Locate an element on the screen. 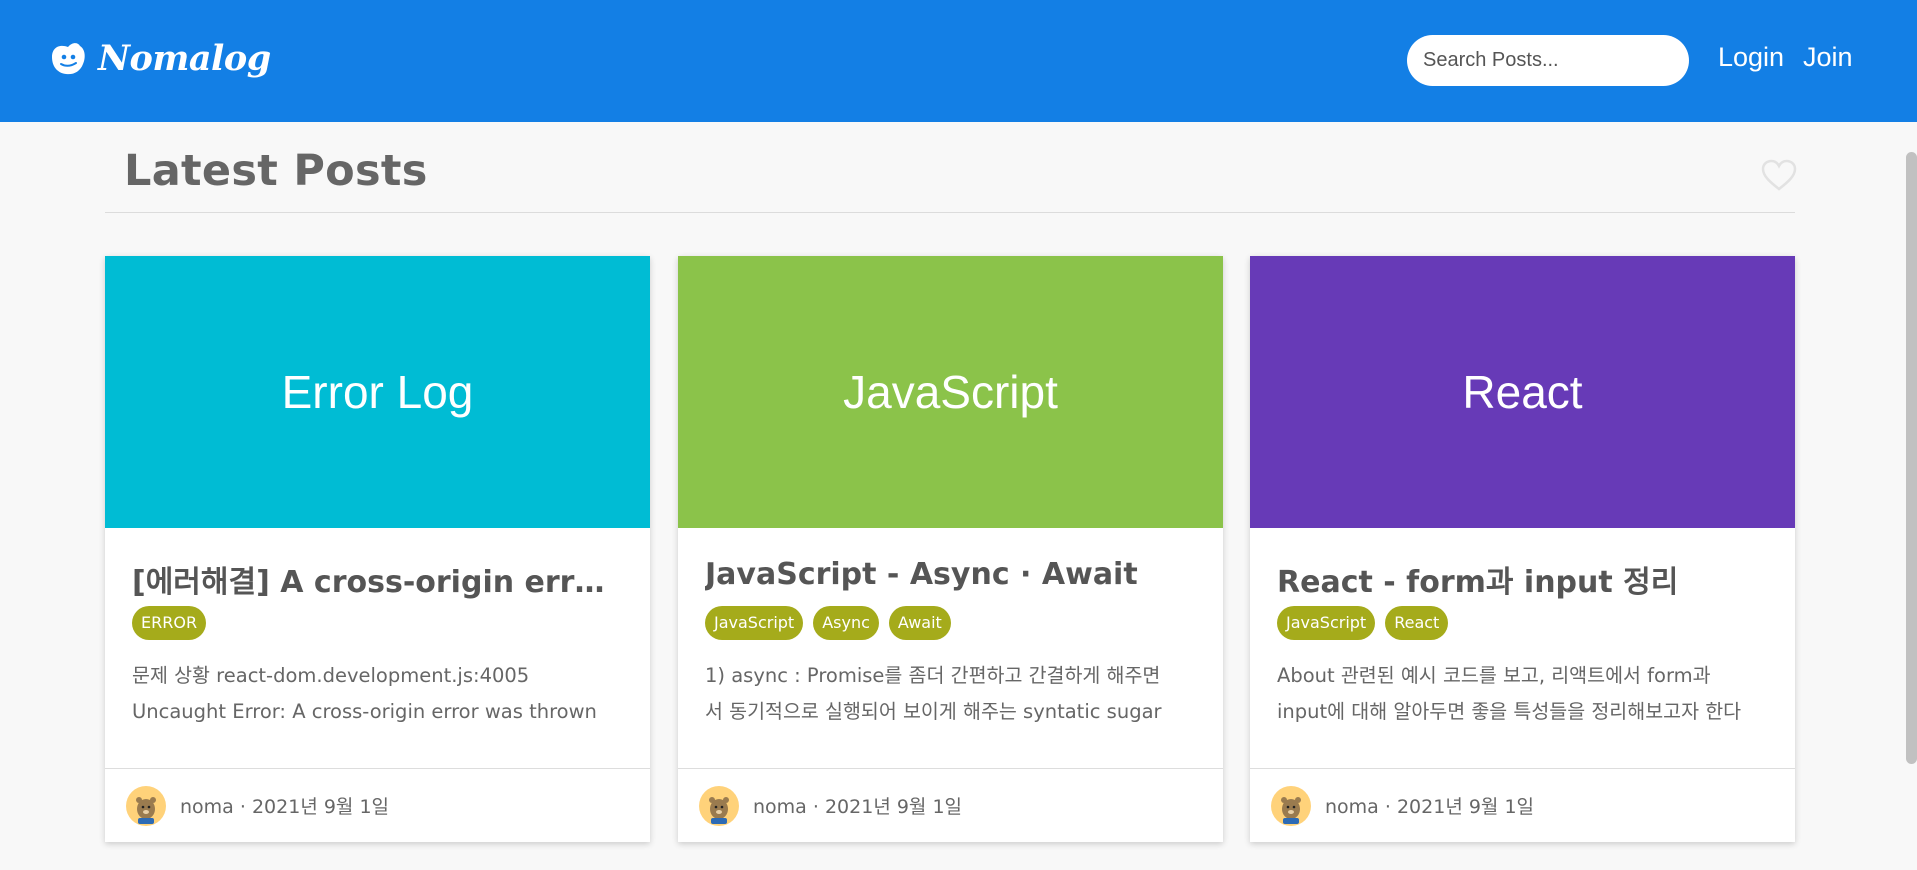  post-title: React - form과 input 정리 is located at coordinates (1522, 579).